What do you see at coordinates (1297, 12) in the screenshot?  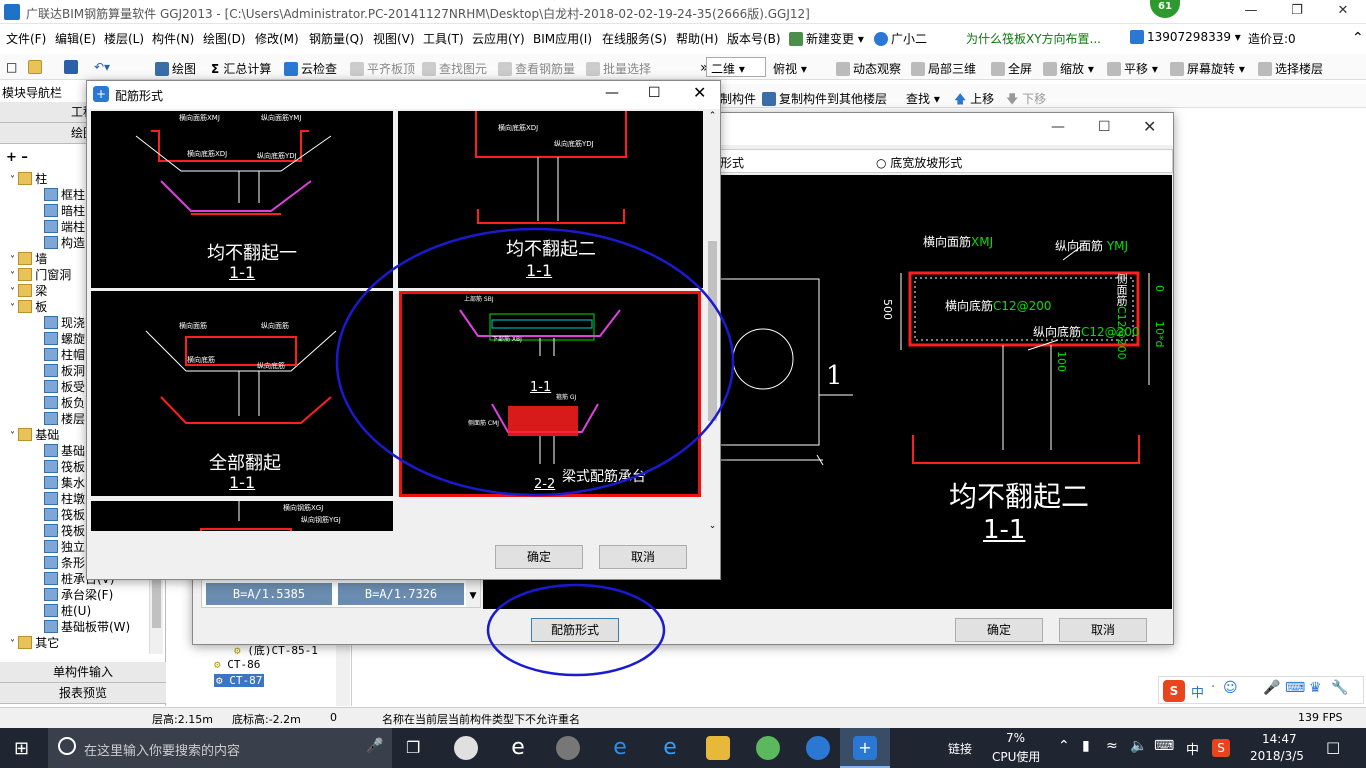 I see `restore-button: ❐` at bounding box center [1297, 12].